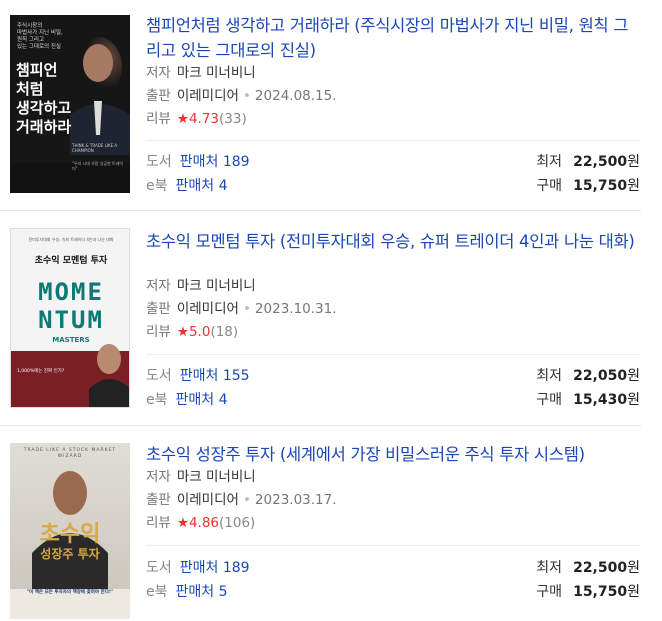 Image resolution: width=662 pixels, height=621 pixels. I want to click on review-count: (18), so click(224, 332).